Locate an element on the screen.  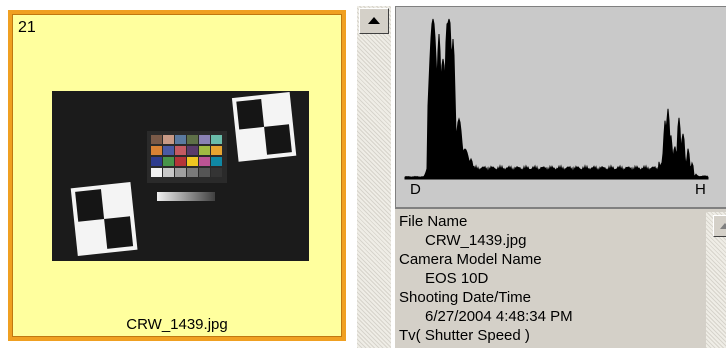
thumbnail-filename: CRW_1439.jpg is located at coordinates (177, 324).